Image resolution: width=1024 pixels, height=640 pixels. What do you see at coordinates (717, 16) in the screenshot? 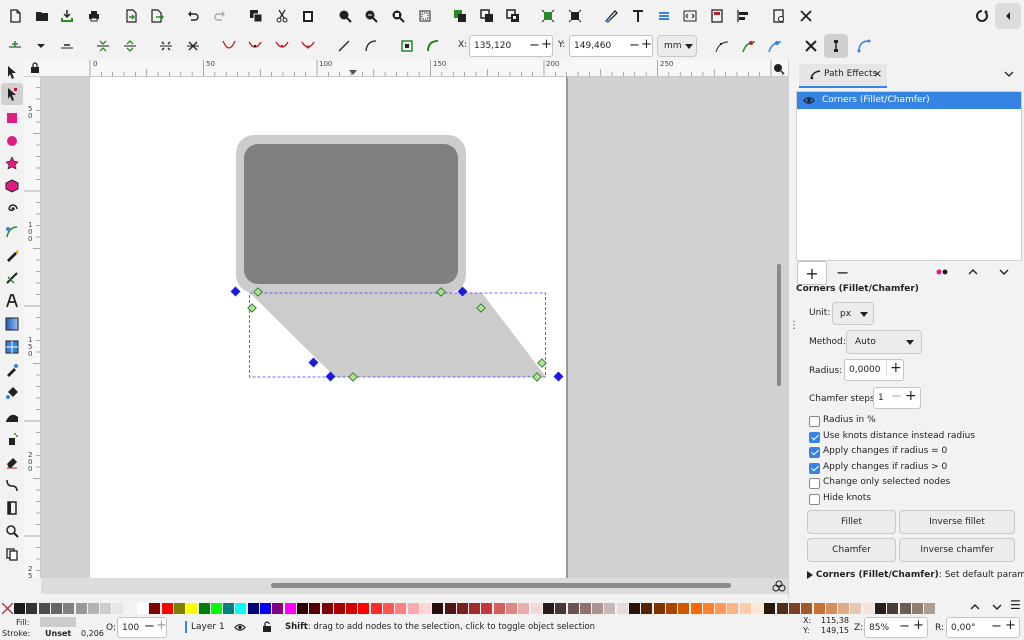
I see `document-properties-icon` at bounding box center [717, 16].